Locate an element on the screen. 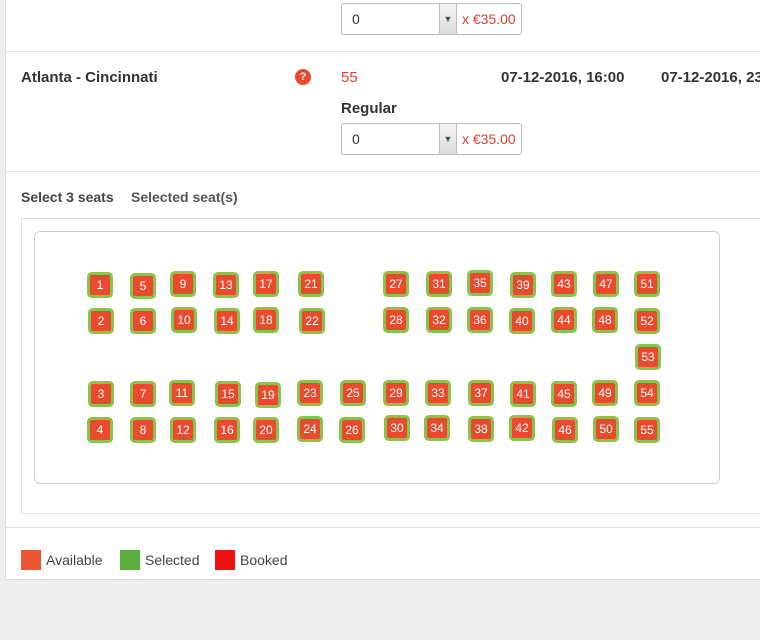  seat-10: 10 is located at coordinates (184, 320).